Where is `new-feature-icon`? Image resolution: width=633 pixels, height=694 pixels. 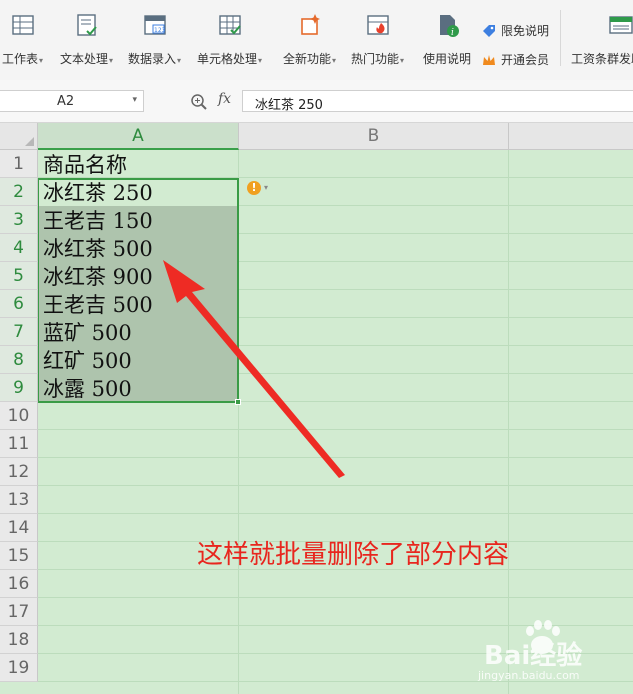
new-feature-icon is located at coordinates (310, 25).